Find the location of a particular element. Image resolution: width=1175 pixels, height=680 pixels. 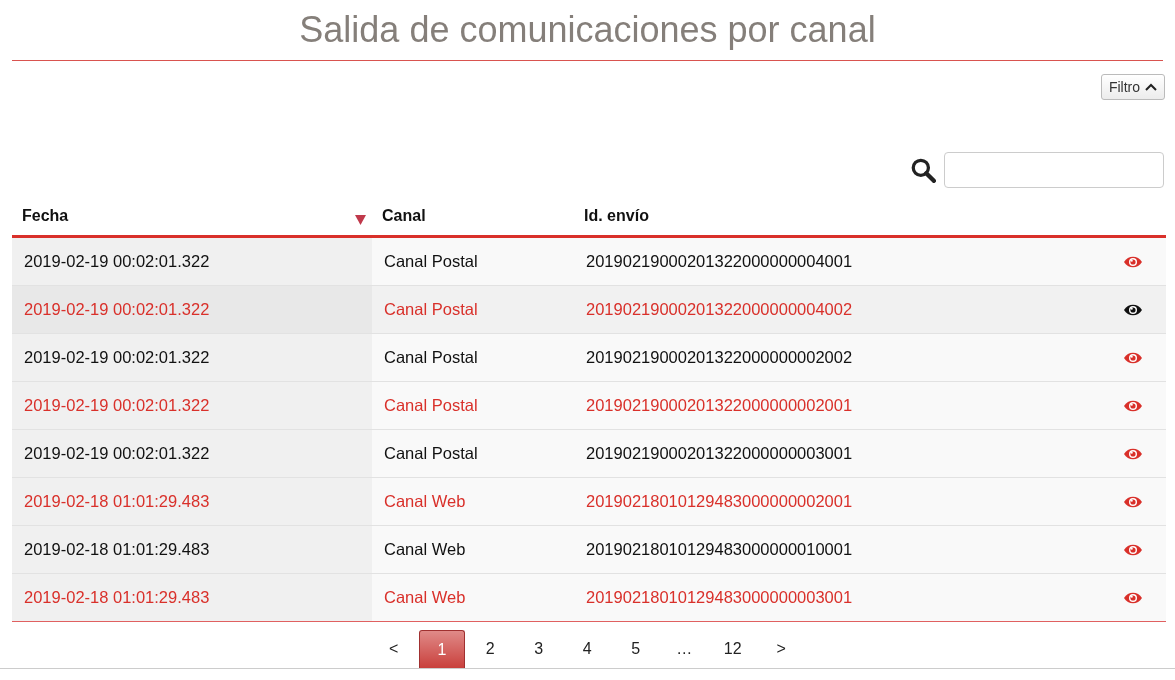

page-button: 12 is located at coordinates (732, 649).